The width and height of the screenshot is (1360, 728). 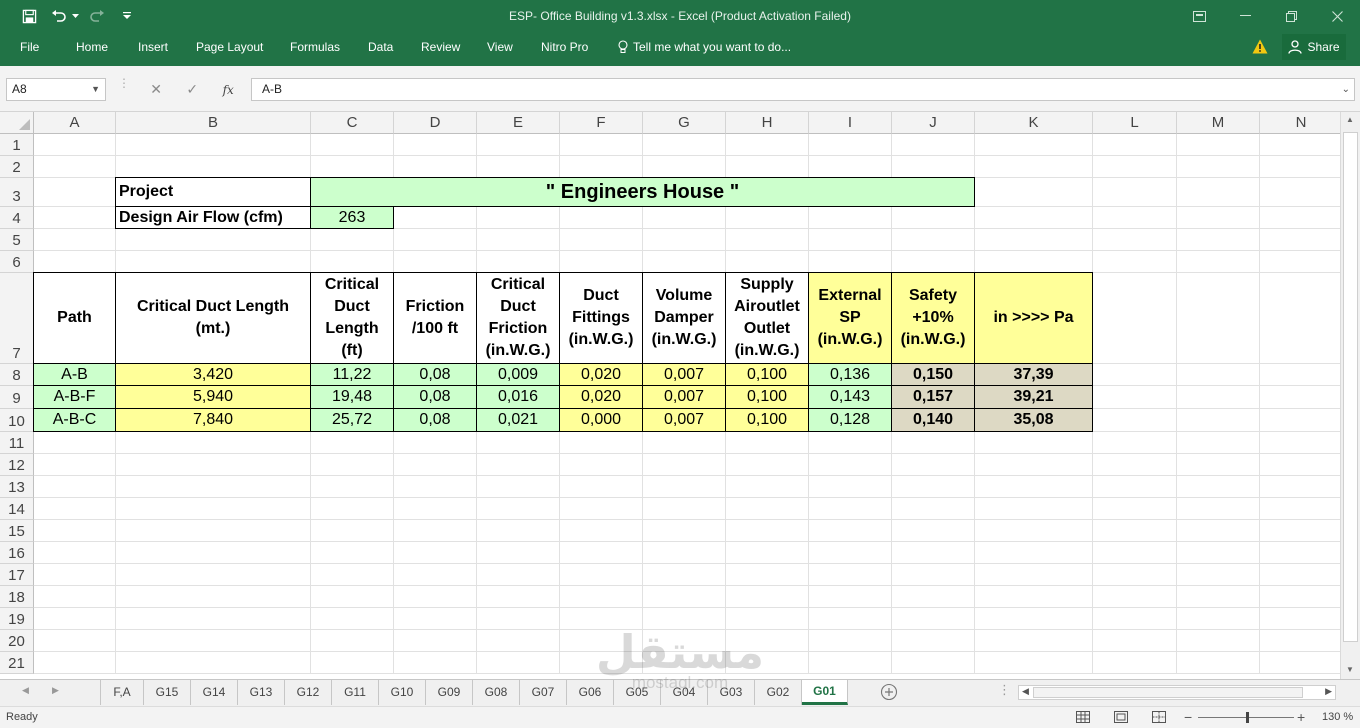 What do you see at coordinates (933, 374) in the screenshot?
I see `table-data-cell: 0,150` at bounding box center [933, 374].